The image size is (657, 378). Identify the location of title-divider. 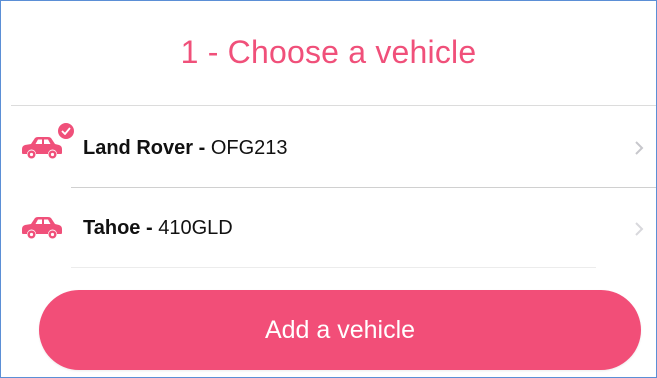
(333, 105).